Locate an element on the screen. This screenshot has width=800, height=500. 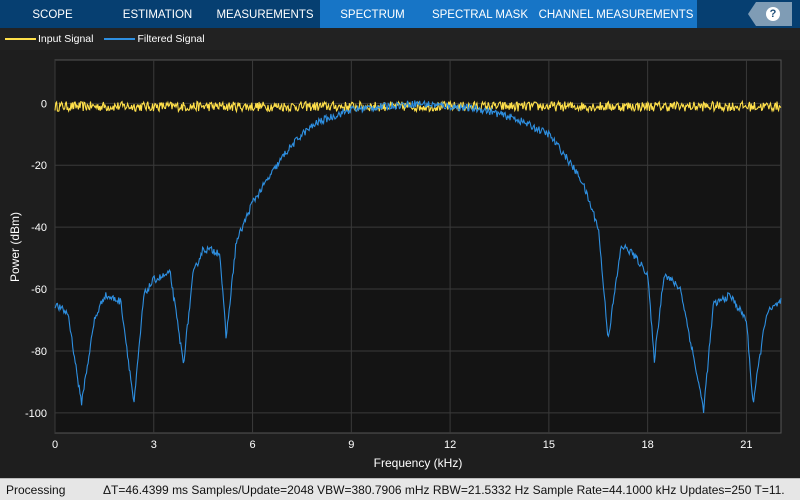
x-tick-label: 18 is located at coordinates (648, 445).